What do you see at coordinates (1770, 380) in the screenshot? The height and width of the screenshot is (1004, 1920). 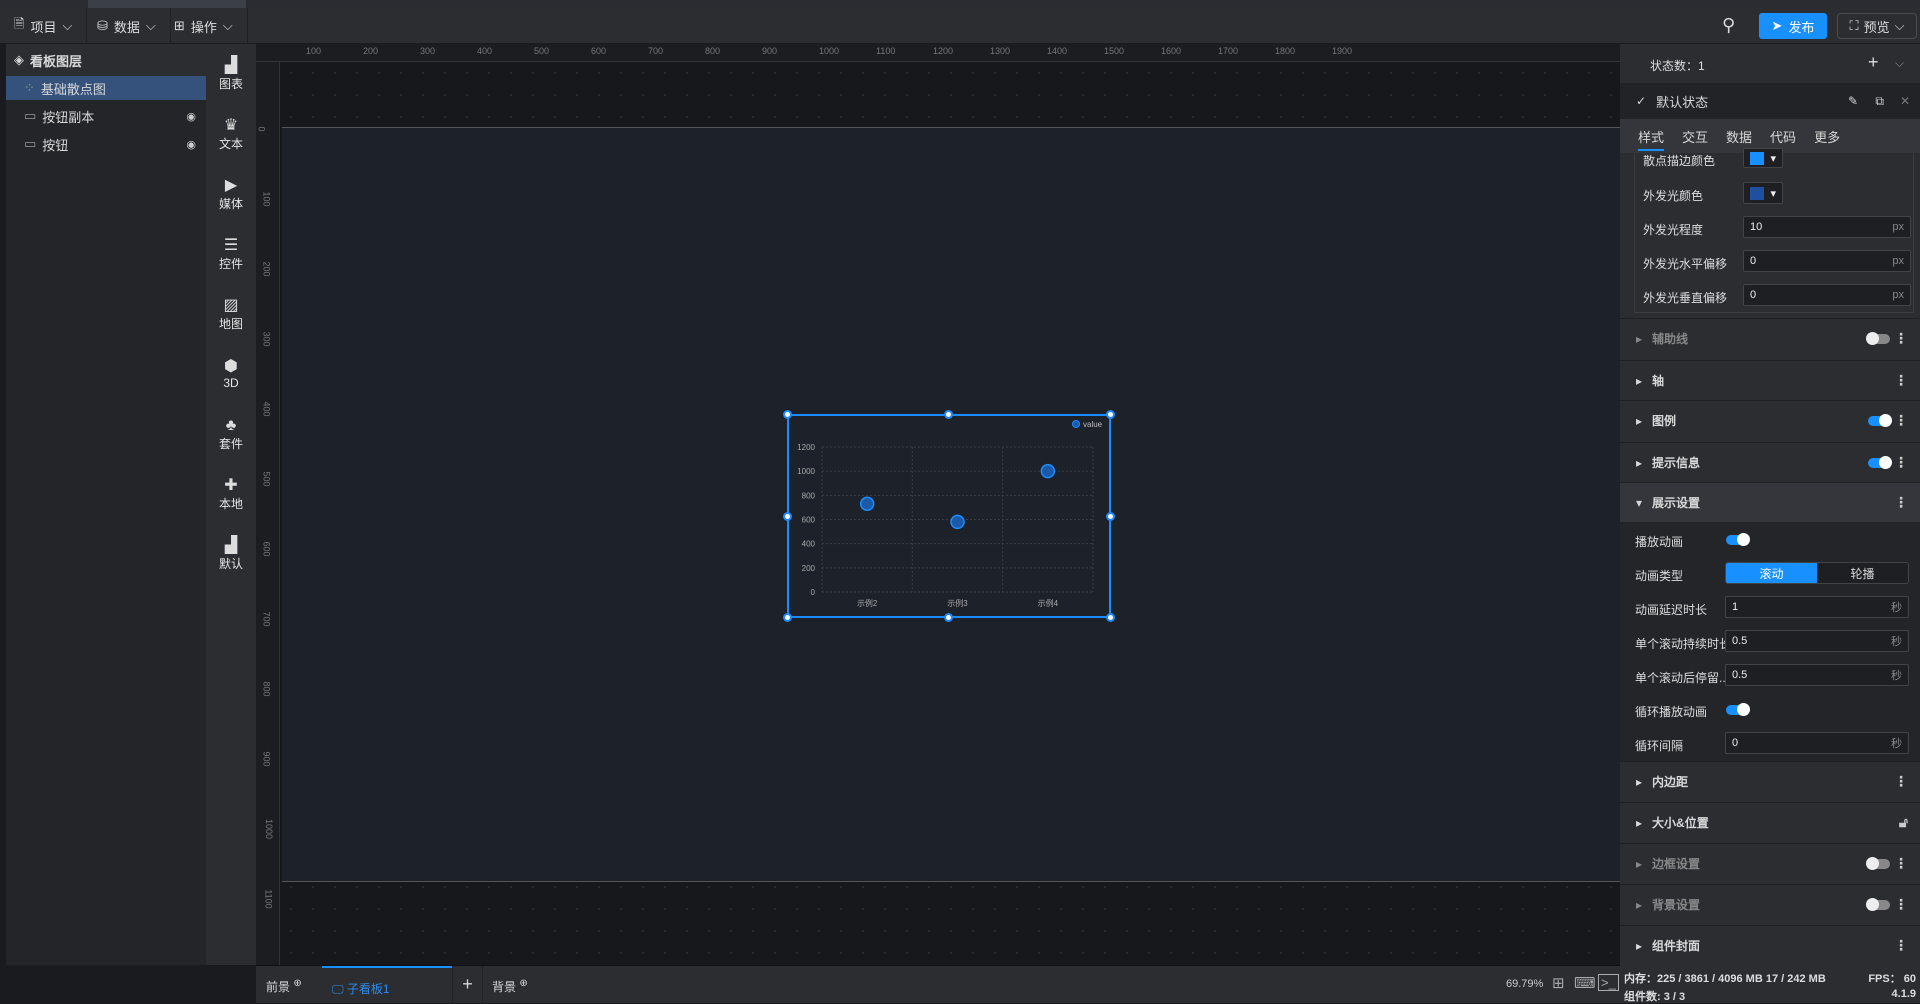 I see `section-axis: ▸ 轴 ⋮` at bounding box center [1770, 380].